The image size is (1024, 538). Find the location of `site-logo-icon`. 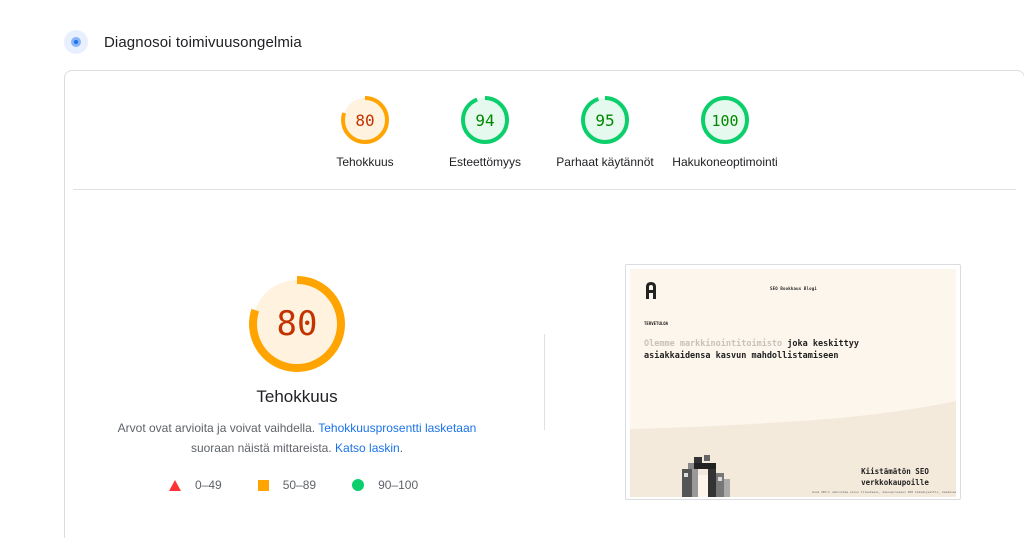

site-logo-icon is located at coordinates (651, 290).